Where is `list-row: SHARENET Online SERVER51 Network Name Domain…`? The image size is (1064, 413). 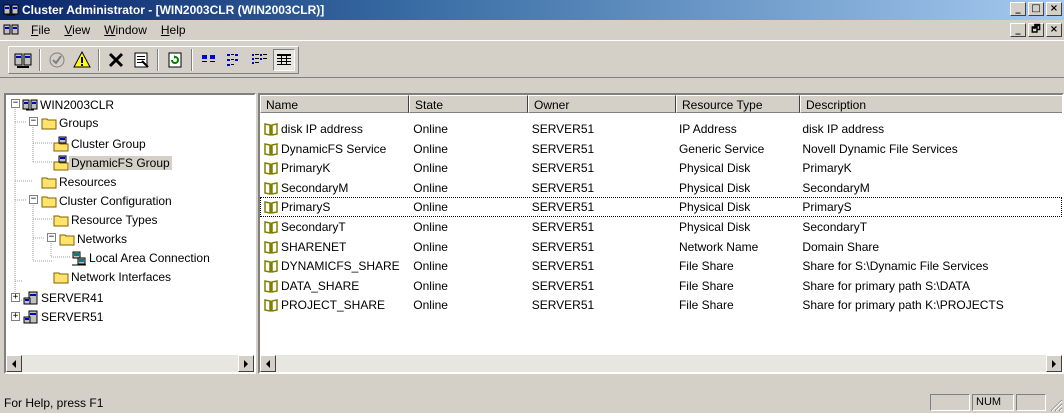
list-row: SHARENET Online SERVER51 Network Name Domain… is located at coordinates (661, 247).